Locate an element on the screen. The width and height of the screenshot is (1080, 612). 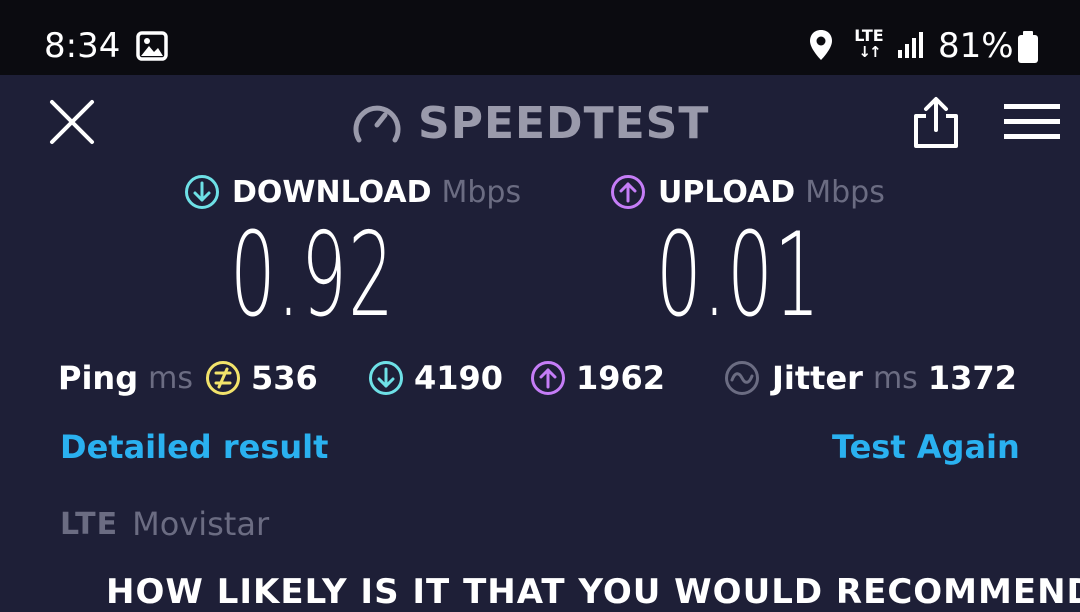
download-icon is located at coordinates (202, 192).